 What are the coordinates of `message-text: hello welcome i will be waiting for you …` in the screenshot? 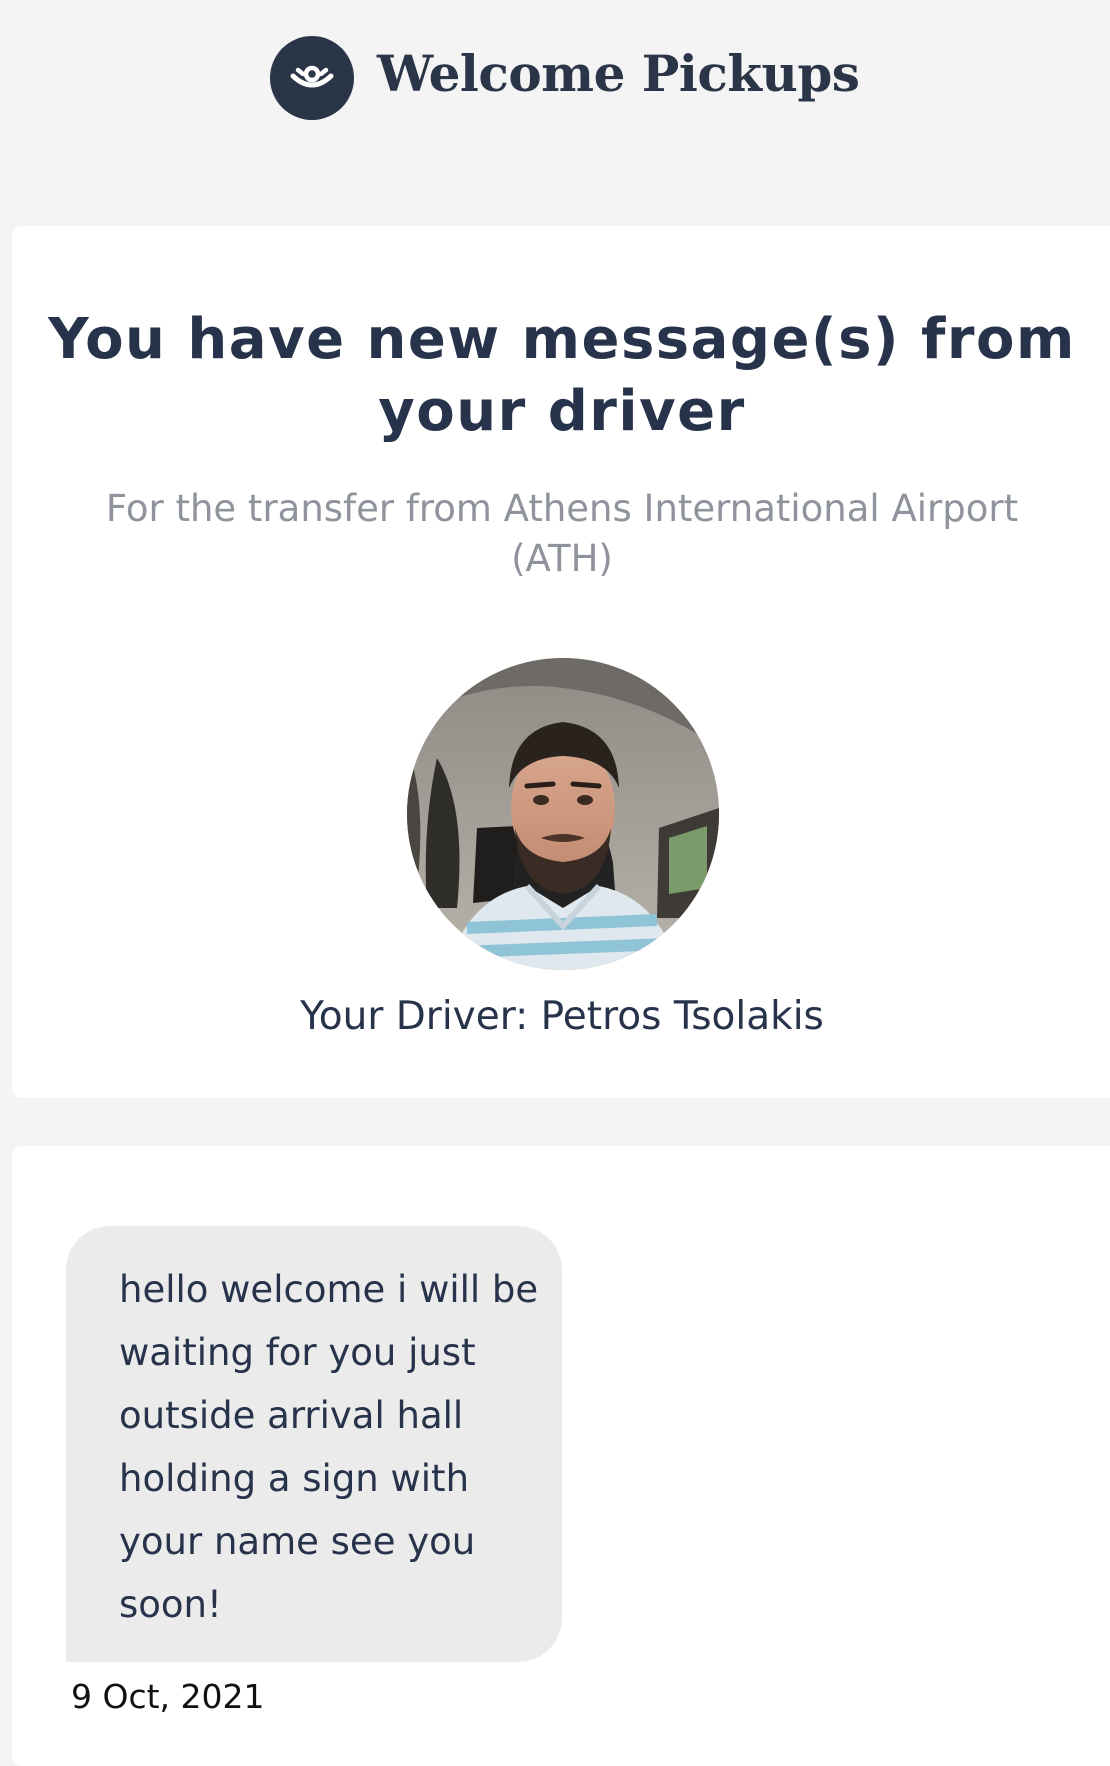 It's located at (329, 1447).